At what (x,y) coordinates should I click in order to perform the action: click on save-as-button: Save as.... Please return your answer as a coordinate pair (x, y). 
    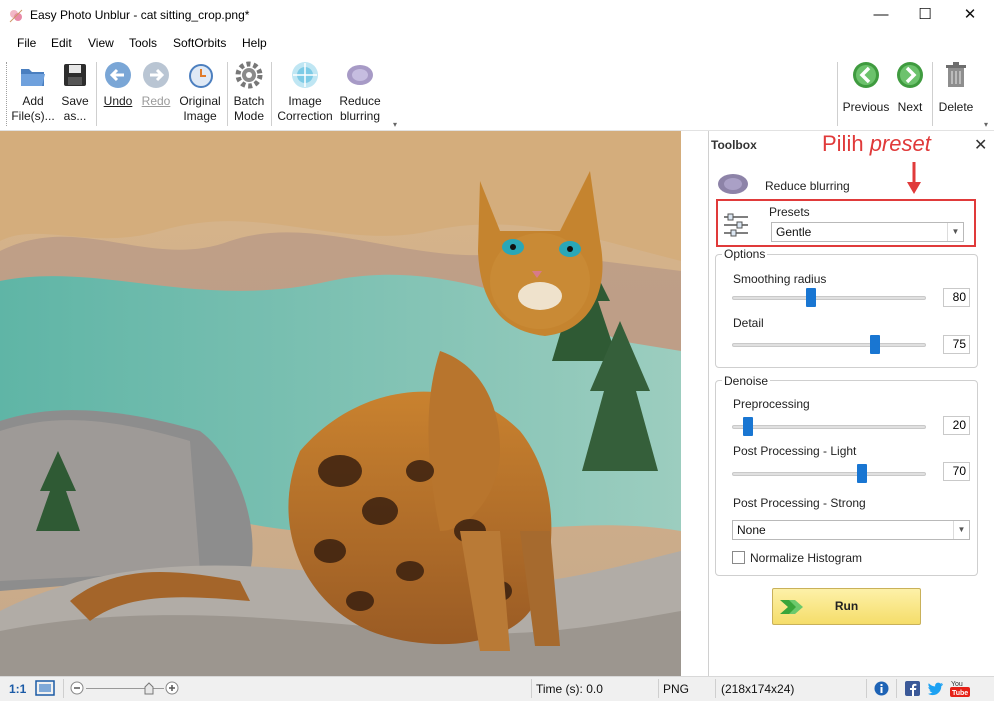
    Looking at the image, I should click on (75, 94).